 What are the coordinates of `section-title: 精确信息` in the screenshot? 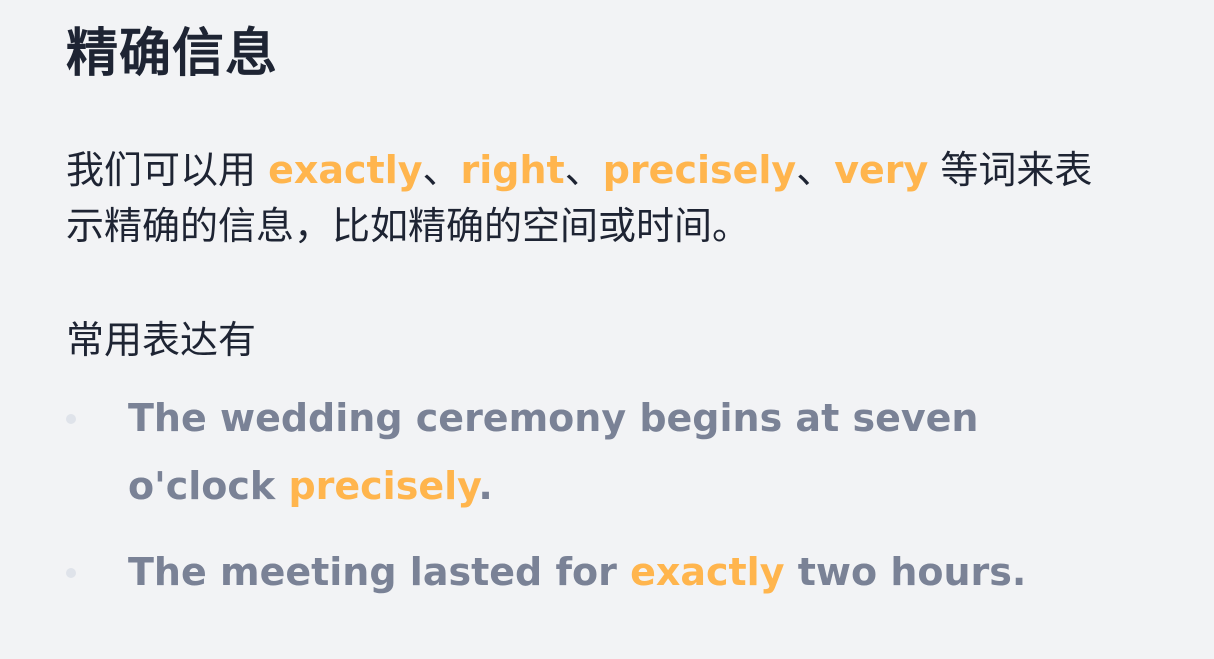 It's located at (172, 54).